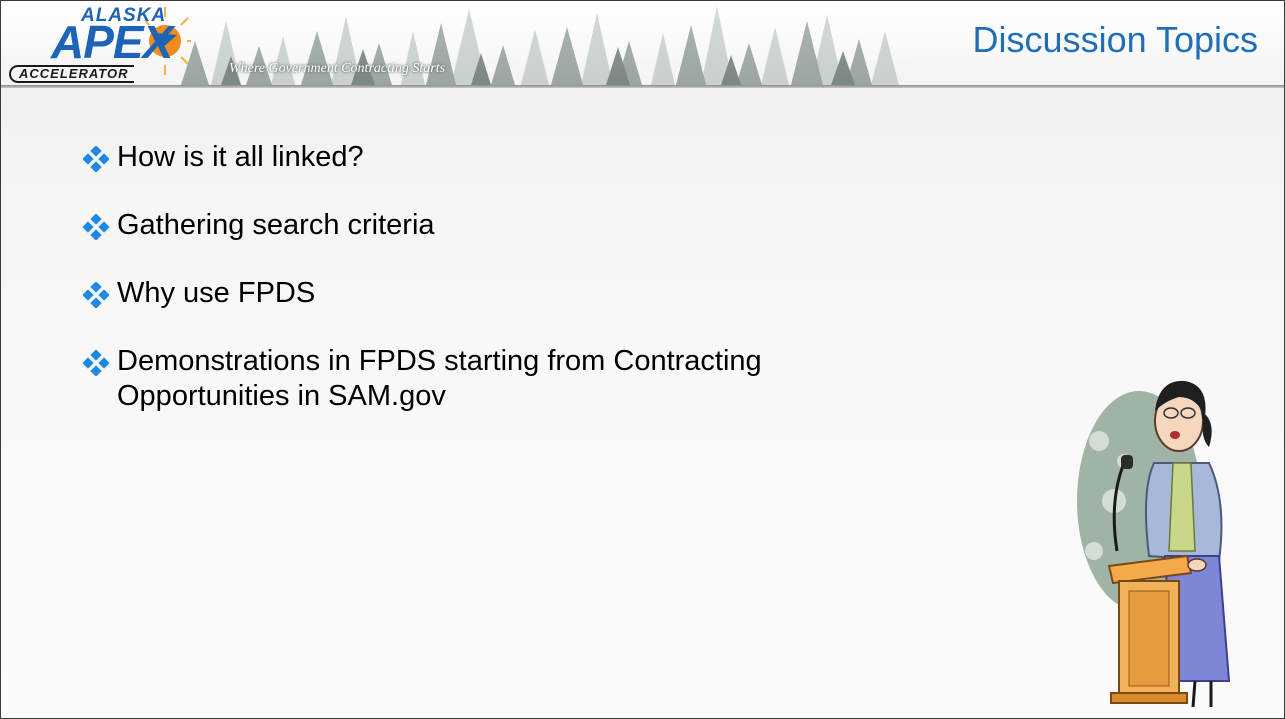 The image size is (1285, 719). I want to click on logo-accelerator-text: ACCELERATOR, so click(72, 74).